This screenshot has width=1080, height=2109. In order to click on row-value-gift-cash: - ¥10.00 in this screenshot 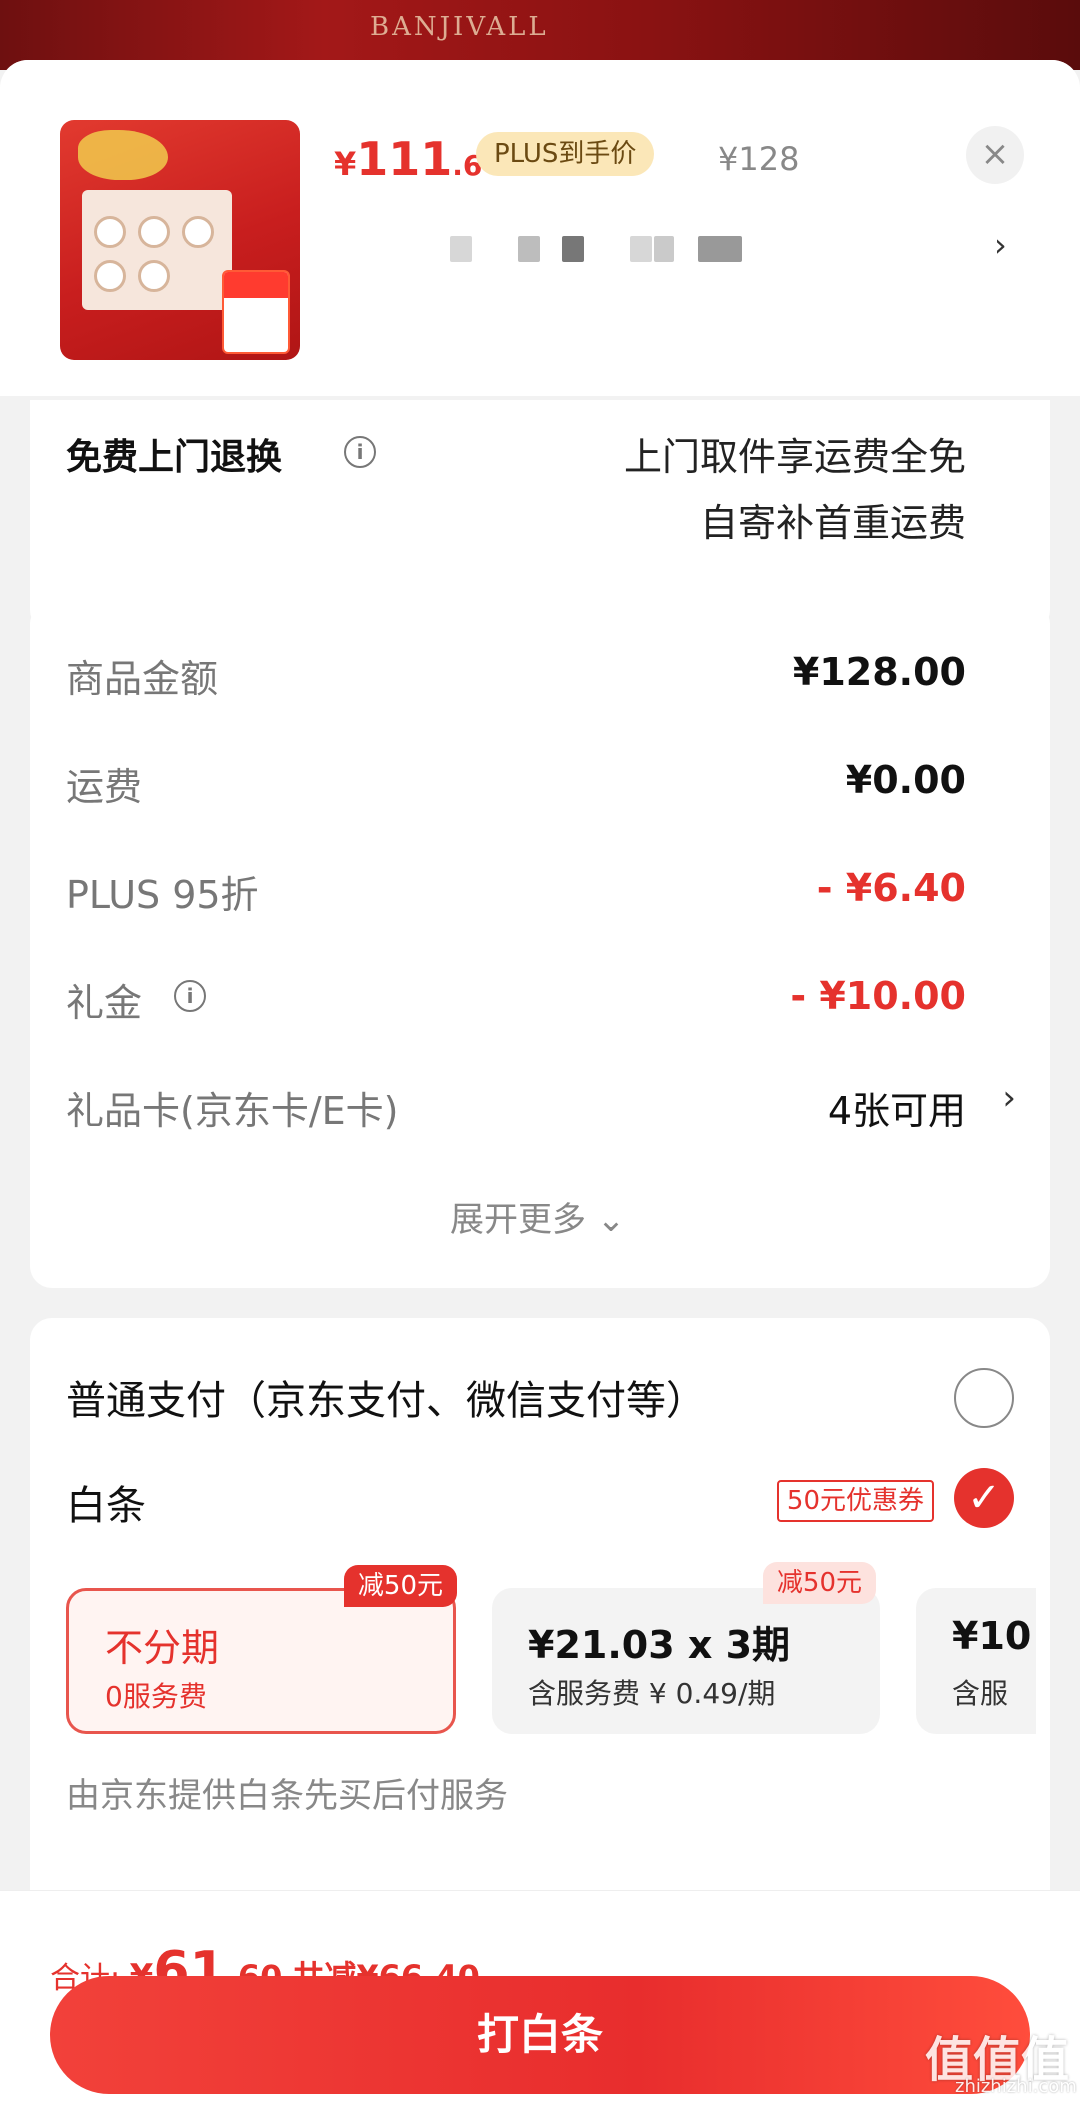, I will do `click(878, 996)`.